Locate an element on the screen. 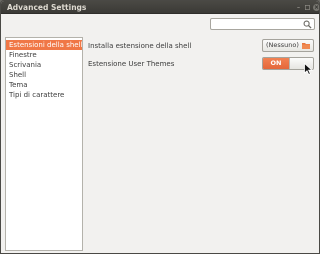 Image resolution: width=320 pixels, height=254 pixels. sidebar-item-tipi-di-carattere: Tipi di carattere is located at coordinates (44, 95).